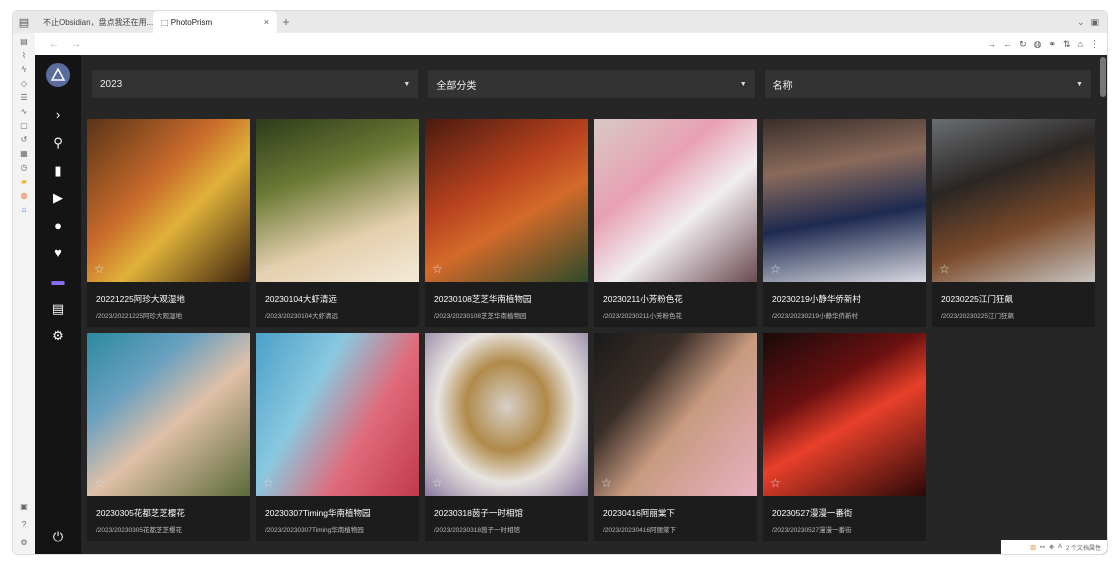 This screenshot has height=564, width=1120. I want to click on globe-orange-icon: ◍, so click(24, 196).